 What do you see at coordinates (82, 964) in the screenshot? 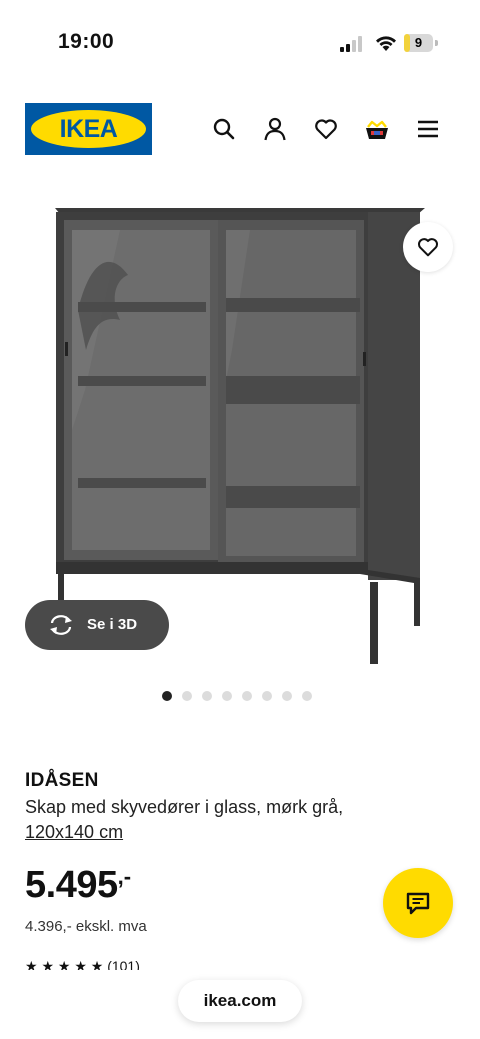
I see `product-rating: ★ ★ ★ ★ ★ (101)` at bounding box center [82, 964].